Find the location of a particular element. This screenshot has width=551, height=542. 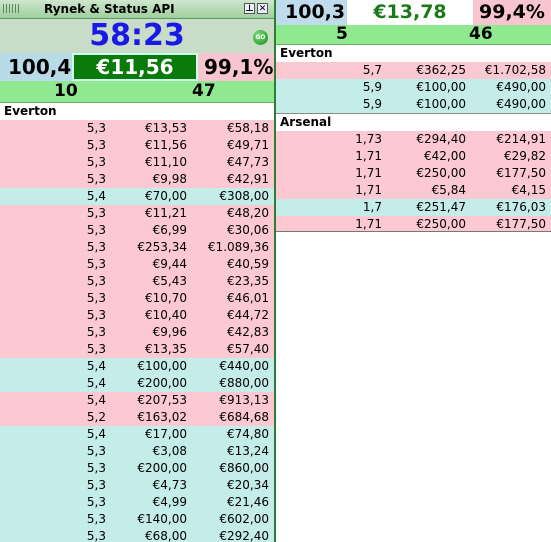

odds-cell: 5,2 is located at coordinates (96, 417).